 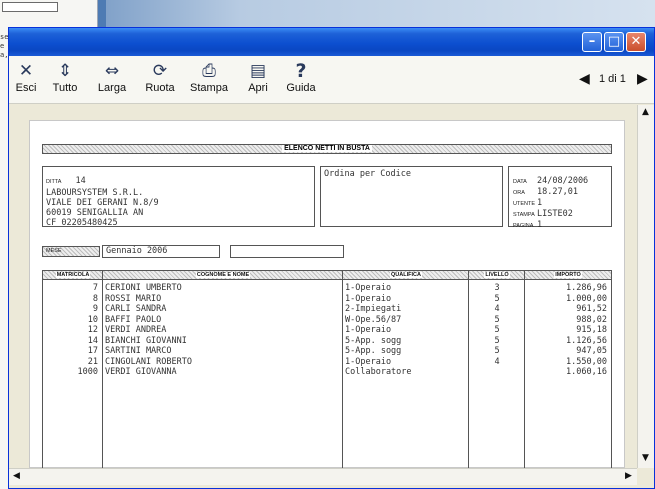 I want to click on cell-importo: 1.000,00, so click(x=586, y=298).